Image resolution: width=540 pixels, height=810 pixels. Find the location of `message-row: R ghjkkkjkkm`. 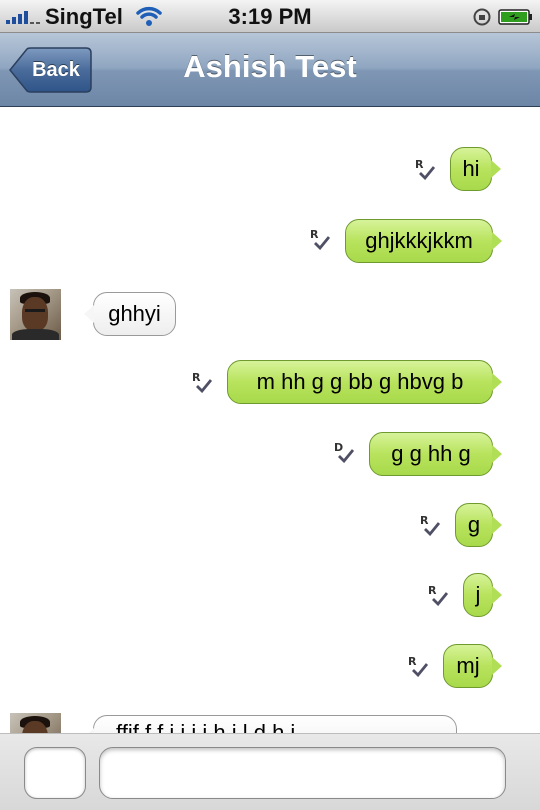

message-row: R ghjkkkjkkm is located at coordinates (270, 240).